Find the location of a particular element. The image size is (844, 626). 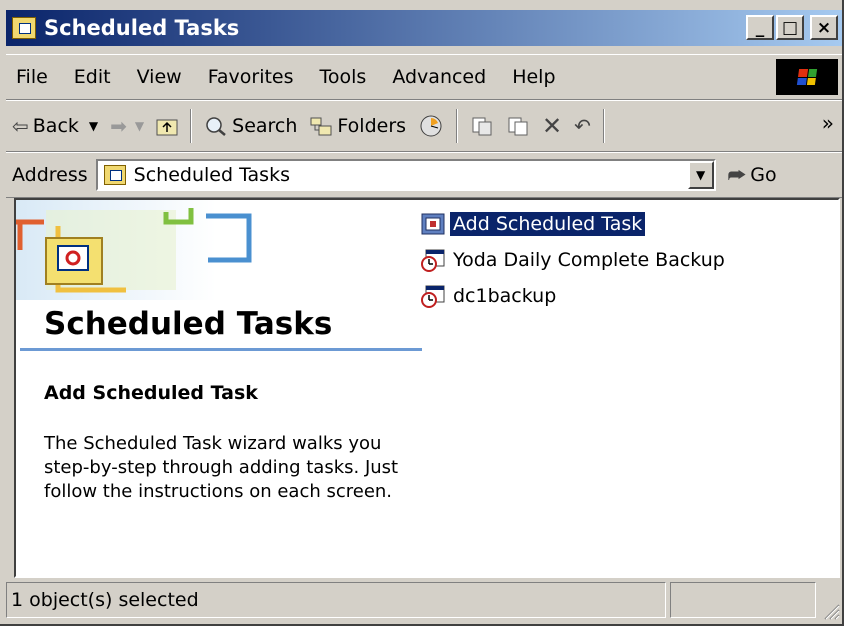

go-arrow-icon: ⮫ is located at coordinates (737, 175).